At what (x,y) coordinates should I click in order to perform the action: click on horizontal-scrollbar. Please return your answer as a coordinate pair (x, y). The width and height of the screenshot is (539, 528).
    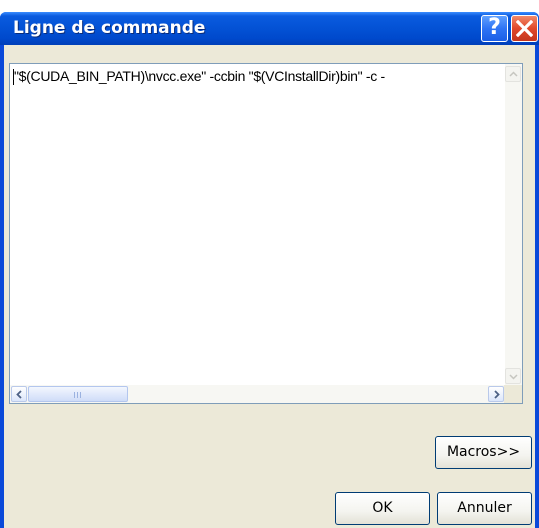
    Looking at the image, I should click on (257, 394).